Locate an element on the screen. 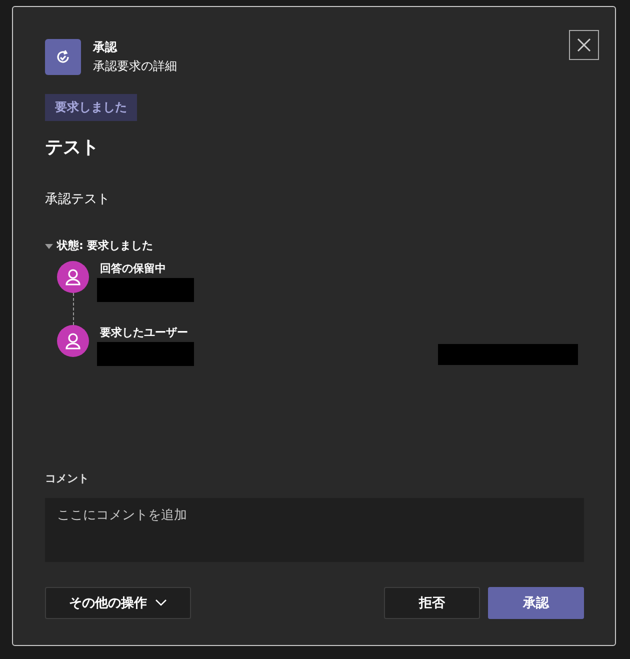 The image size is (630, 659). person-role: 回答の保留中 is located at coordinates (133, 268).